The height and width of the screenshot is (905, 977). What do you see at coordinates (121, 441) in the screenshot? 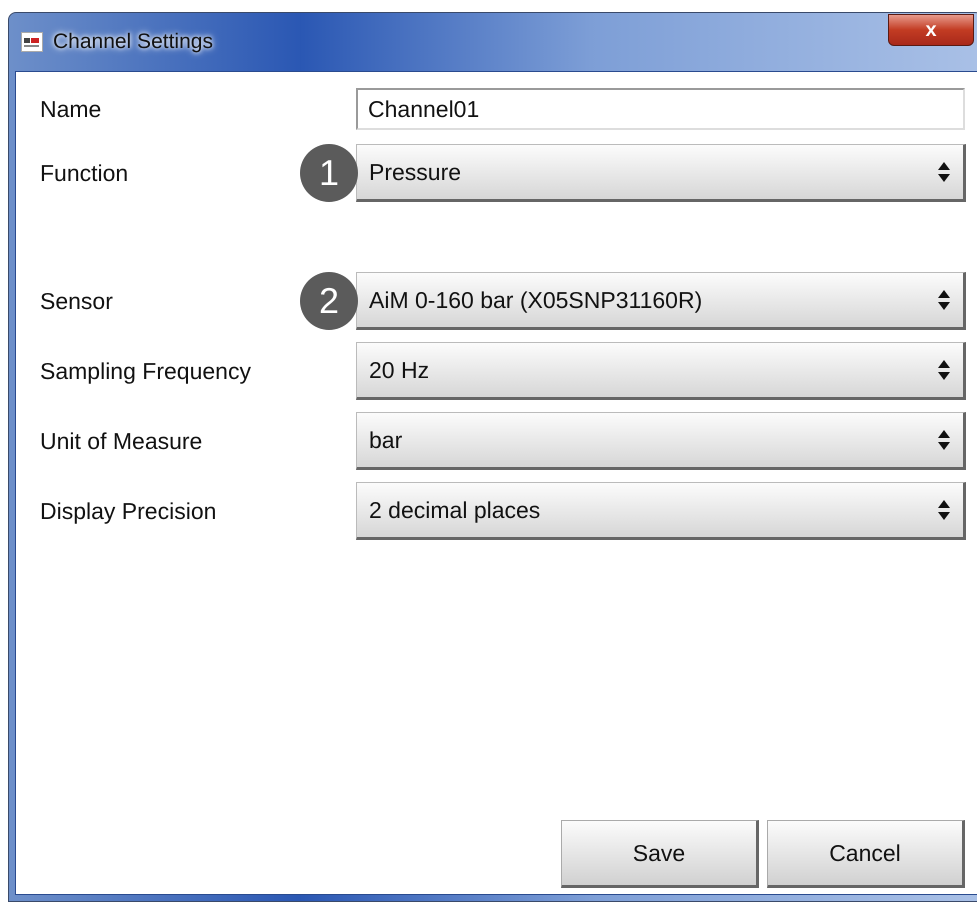
I see `field-label: Unit of Measure` at bounding box center [121, 441].